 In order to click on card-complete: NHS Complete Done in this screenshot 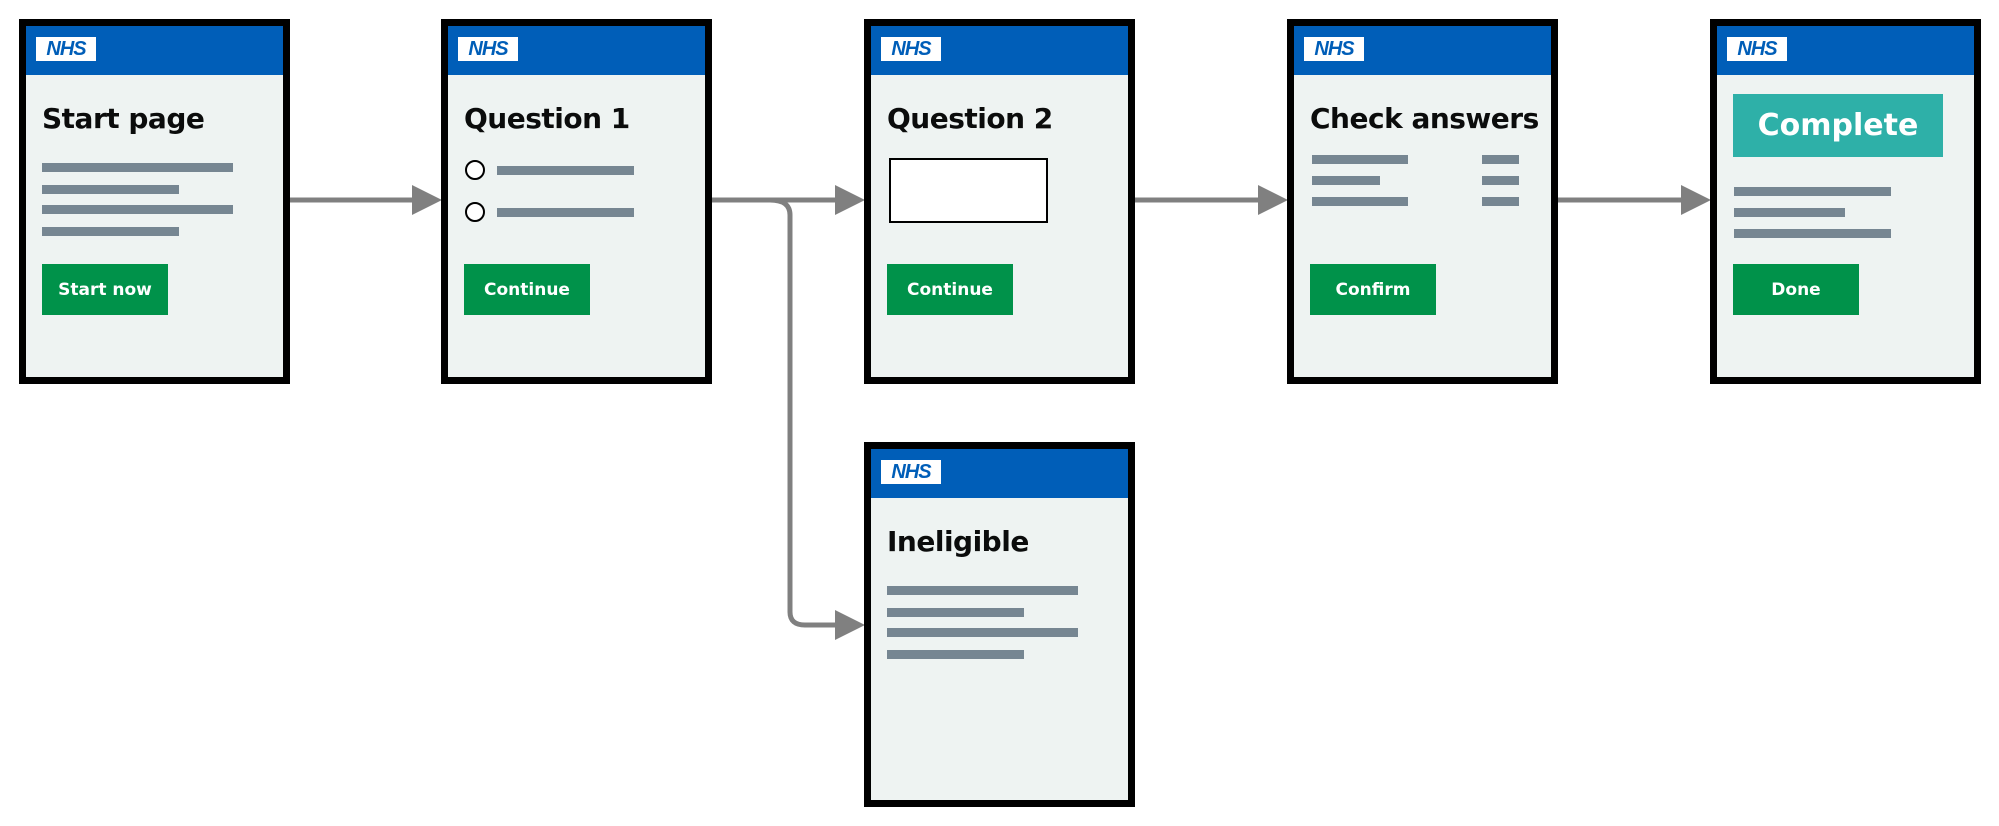, I will do `click(1845, 201)`.